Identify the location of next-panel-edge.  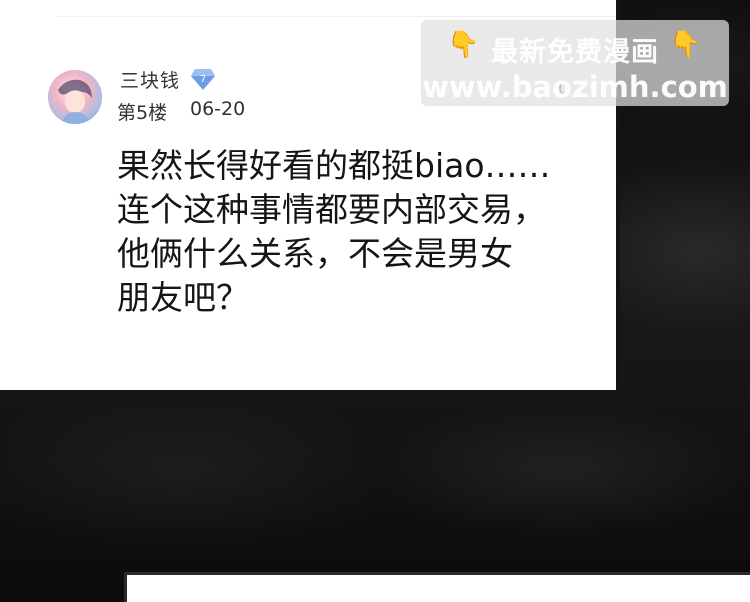
(437, 587).